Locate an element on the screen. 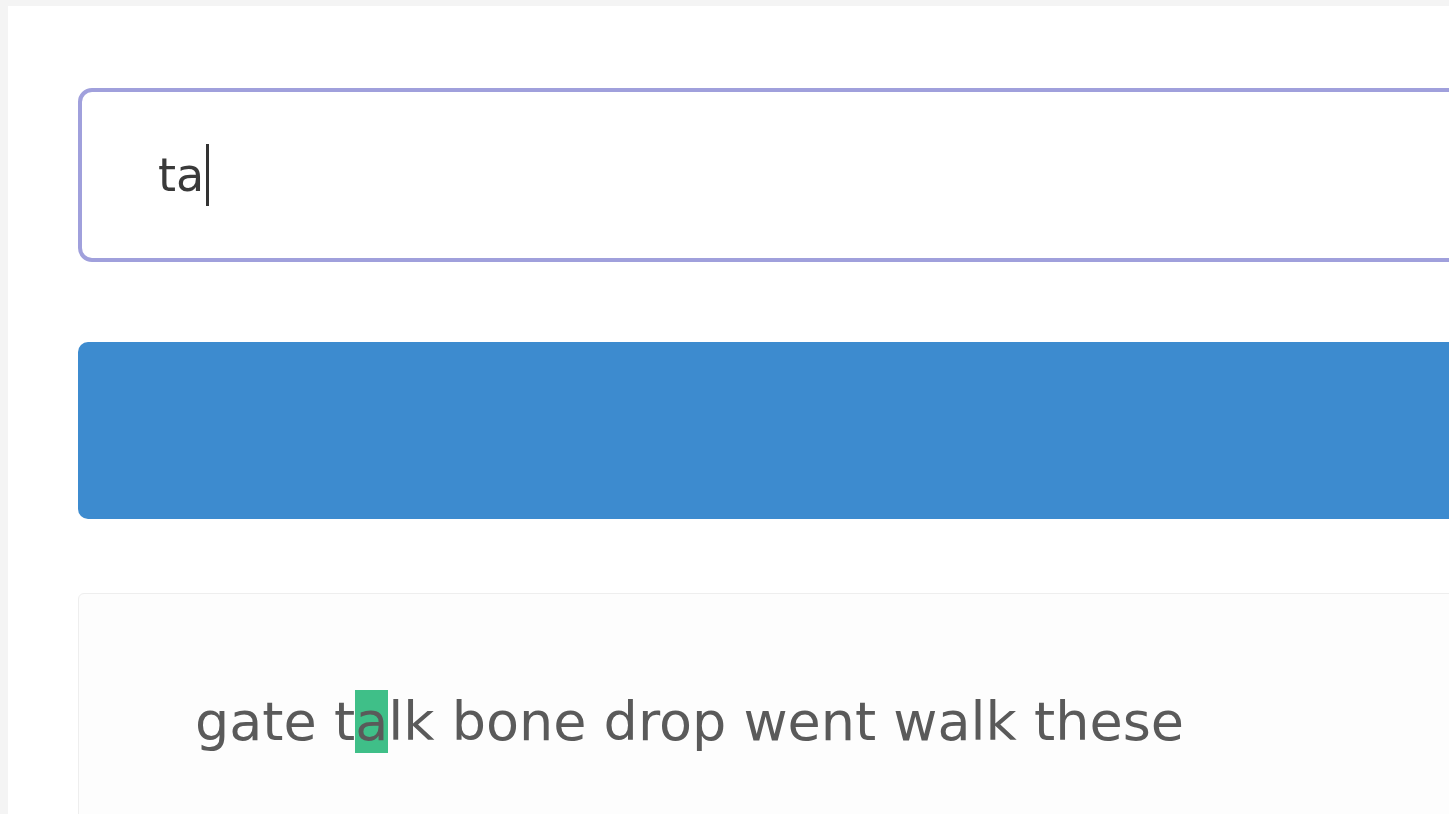  word-line: gate talk bone drop went walk these is located at coordinates (690, 722).